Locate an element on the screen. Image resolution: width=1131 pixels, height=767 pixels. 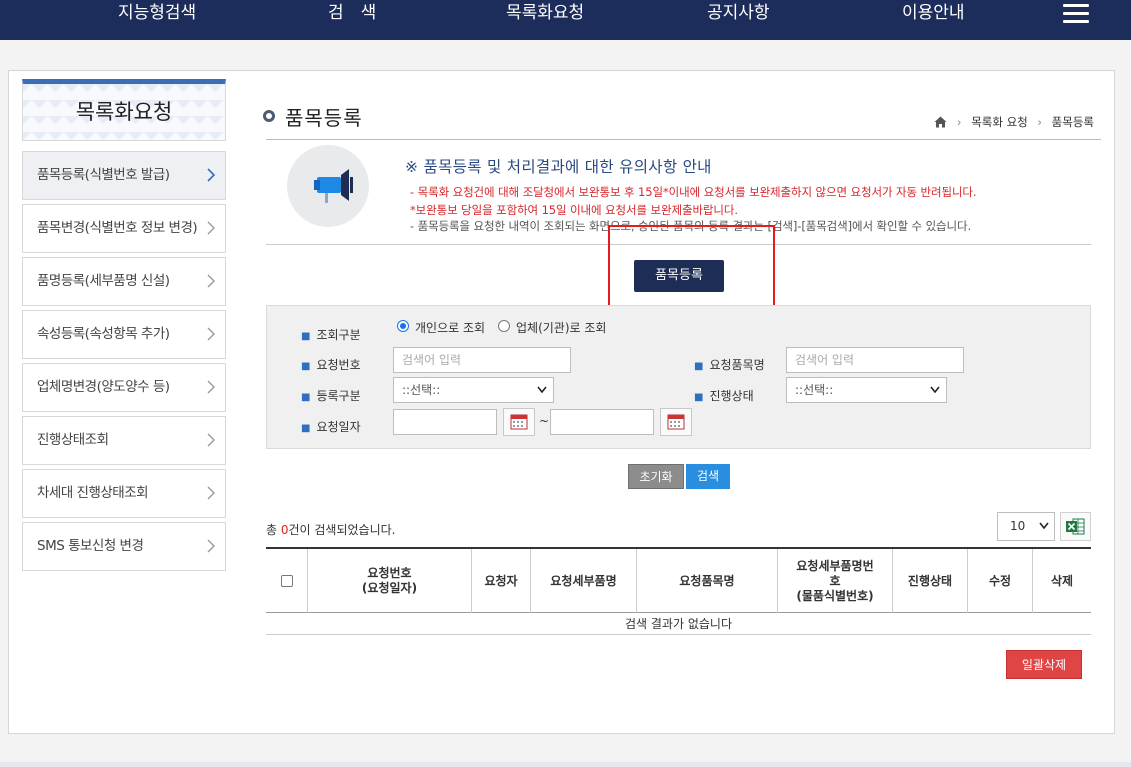
request-date-label: ■ 요청일자 is located at coordinates (331, 427).